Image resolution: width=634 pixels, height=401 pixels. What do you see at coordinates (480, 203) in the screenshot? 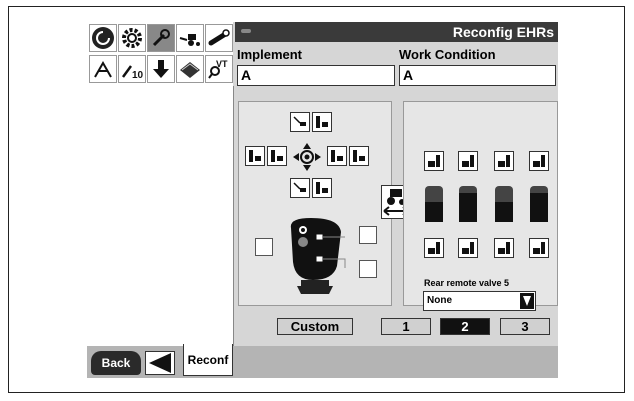
I see `valves-panel: Rear remote valve 5` at bounding box center [480, 203].